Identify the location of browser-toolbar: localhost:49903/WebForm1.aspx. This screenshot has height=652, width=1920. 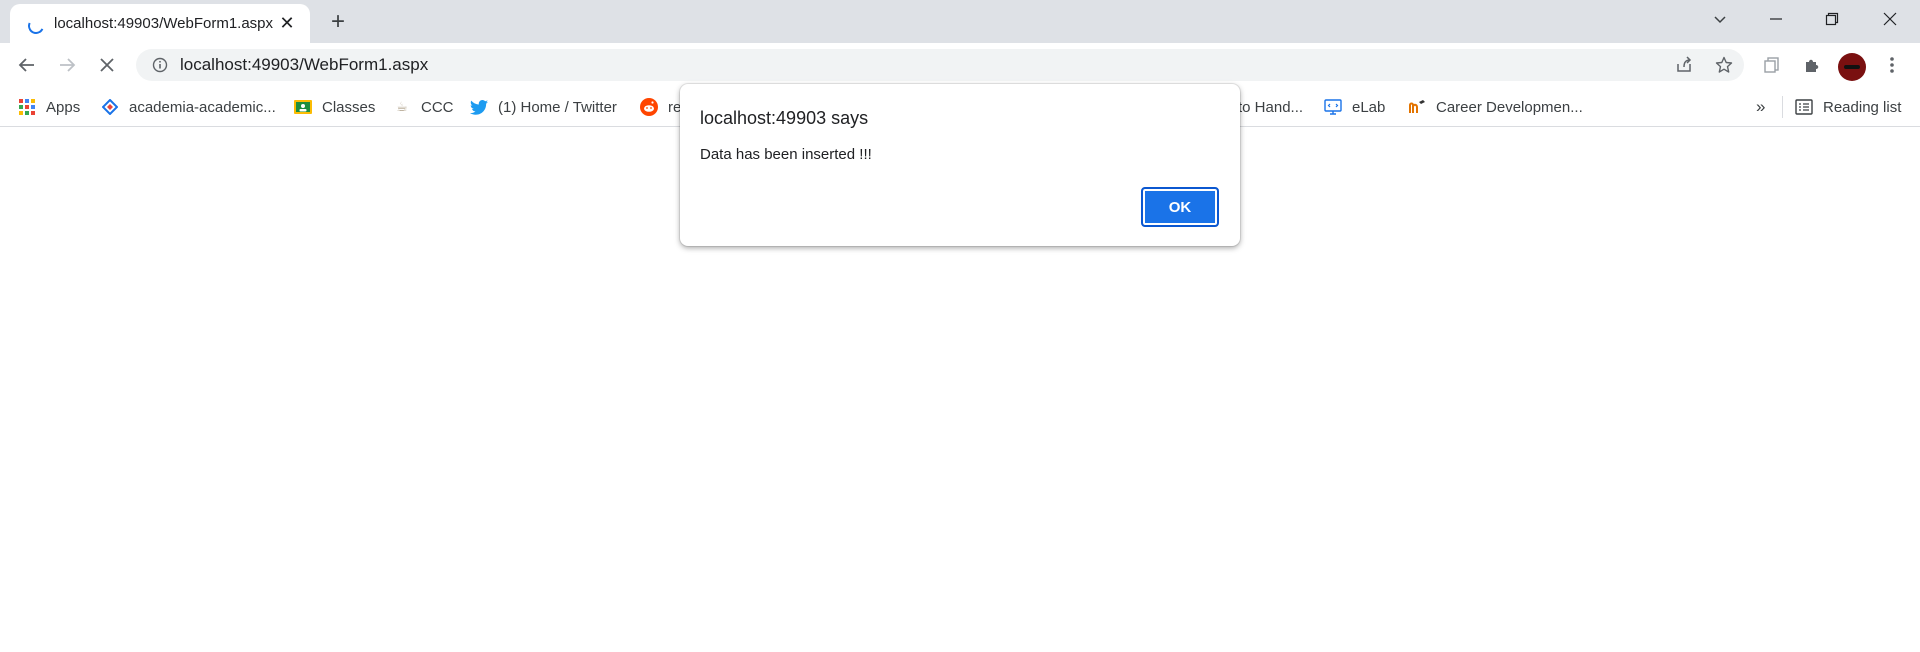
(960, 65).